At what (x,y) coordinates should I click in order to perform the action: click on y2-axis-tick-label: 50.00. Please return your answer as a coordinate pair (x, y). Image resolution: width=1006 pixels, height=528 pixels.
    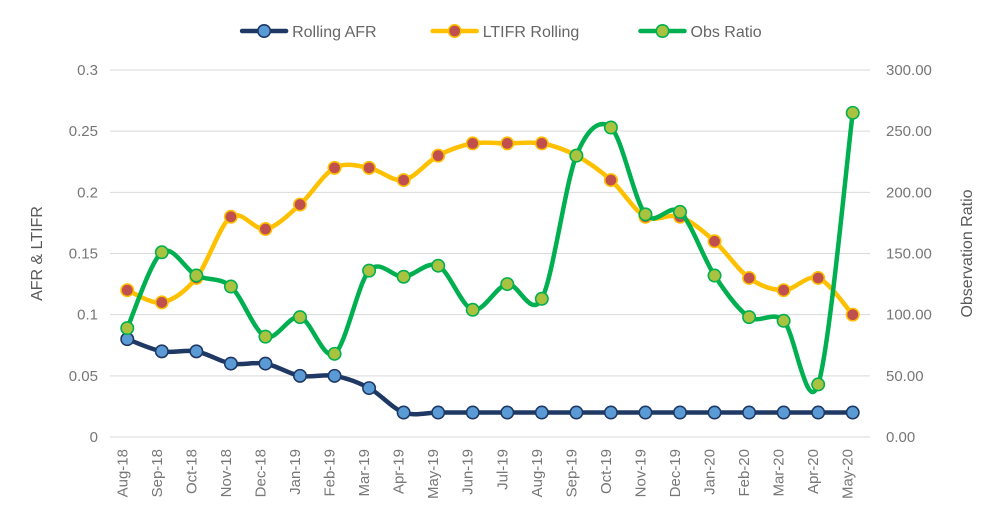
    Looking at the image, I should click on (905, 376).